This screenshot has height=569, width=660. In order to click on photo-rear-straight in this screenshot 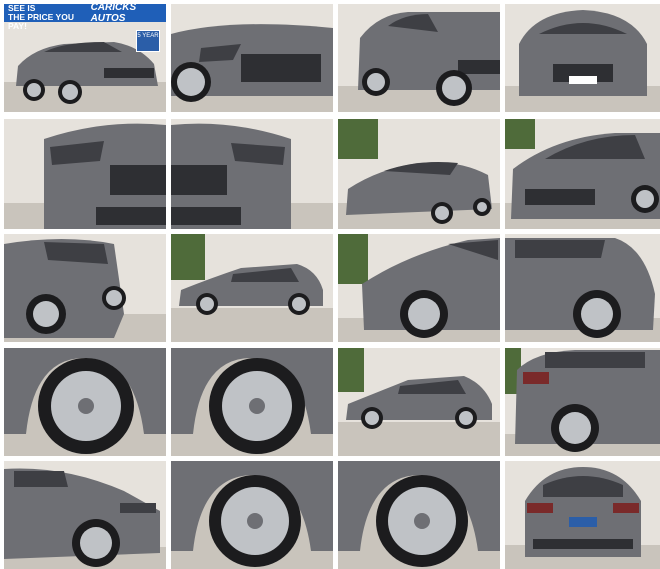, I will do `click(582, 515)`.